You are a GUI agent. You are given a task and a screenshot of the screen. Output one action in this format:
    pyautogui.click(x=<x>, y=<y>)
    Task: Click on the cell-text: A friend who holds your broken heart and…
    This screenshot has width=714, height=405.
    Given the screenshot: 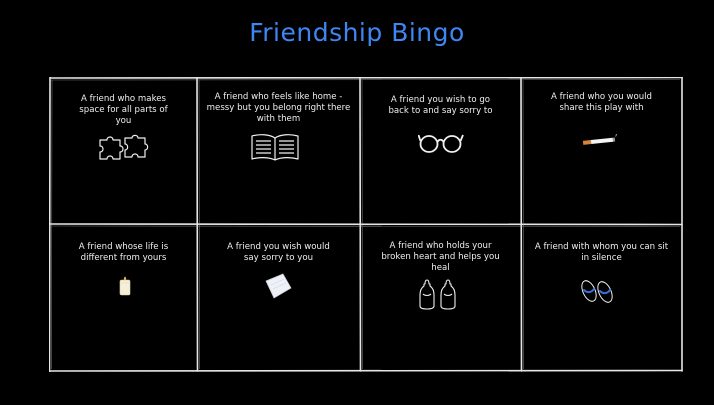 What is the action you would take?
    pyautogui.click(x=440, y=257)
    